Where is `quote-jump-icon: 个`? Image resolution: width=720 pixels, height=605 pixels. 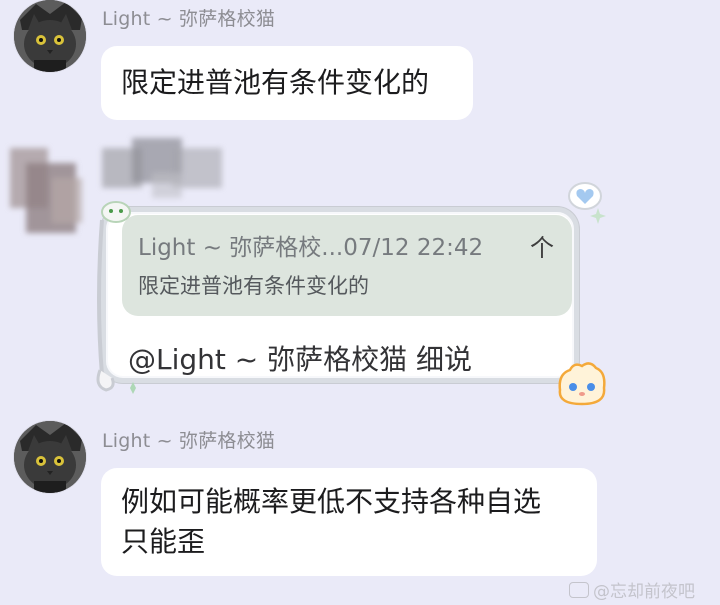 quote-jump-icon: 个 is located at coordinates (542, 245).